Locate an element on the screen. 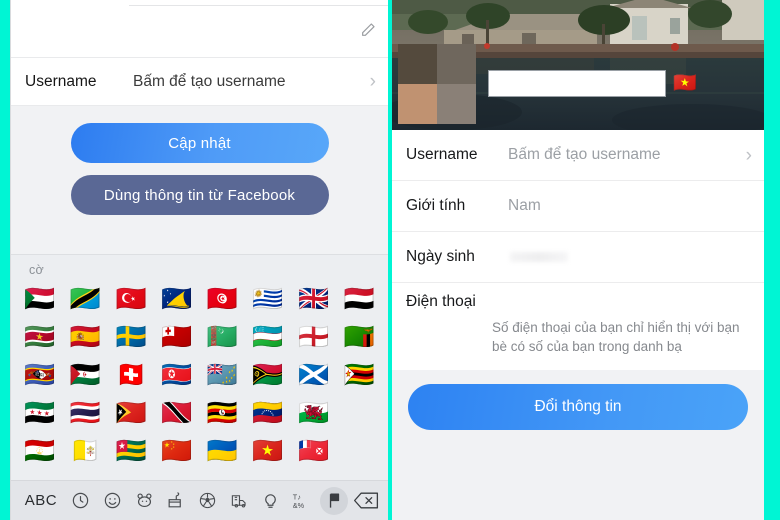 The width and height of the screenshot is (780, 520). emoji-flag: 🇸🇾 is located at coordinates (39, 412).